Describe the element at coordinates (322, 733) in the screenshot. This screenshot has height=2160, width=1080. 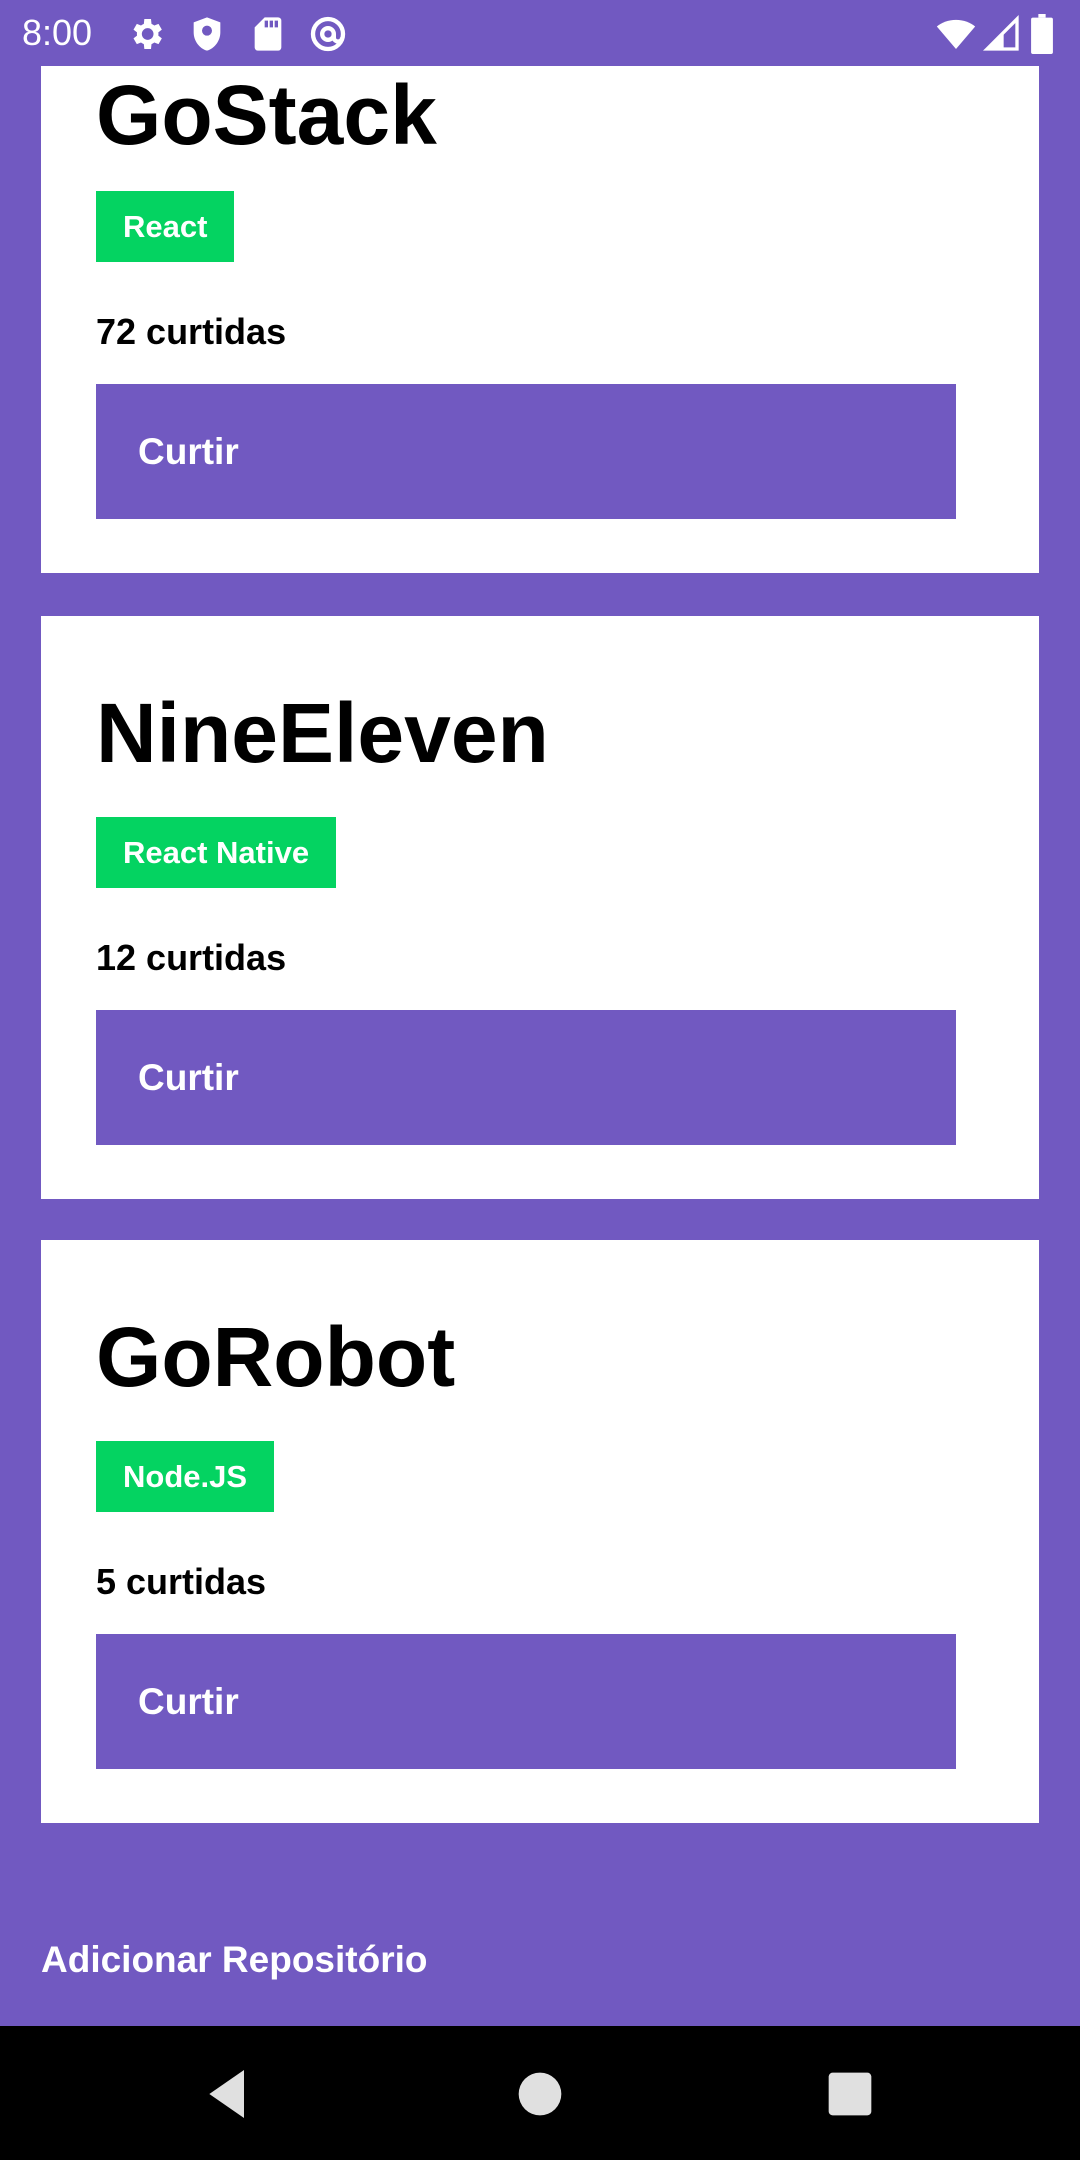
I see `repository-title: NineEleven` at that location.